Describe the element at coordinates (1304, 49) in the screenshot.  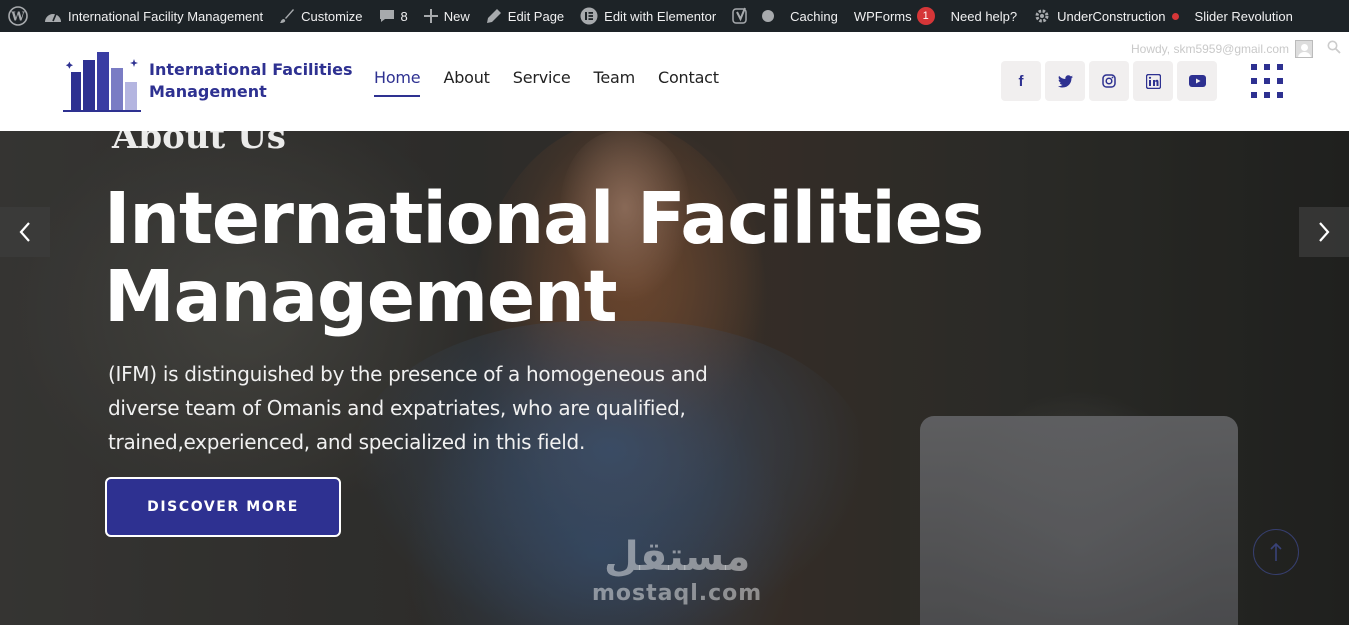
I see `avatar` at that location.